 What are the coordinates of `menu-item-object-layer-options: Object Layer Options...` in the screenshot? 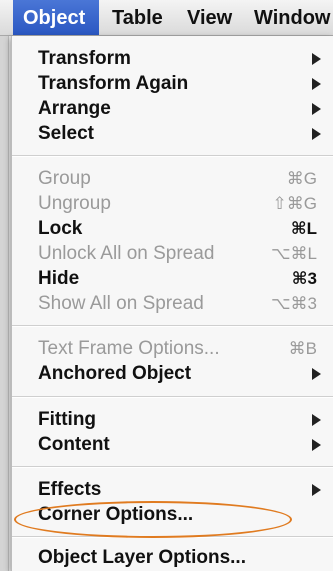 It's located at (172, 557).